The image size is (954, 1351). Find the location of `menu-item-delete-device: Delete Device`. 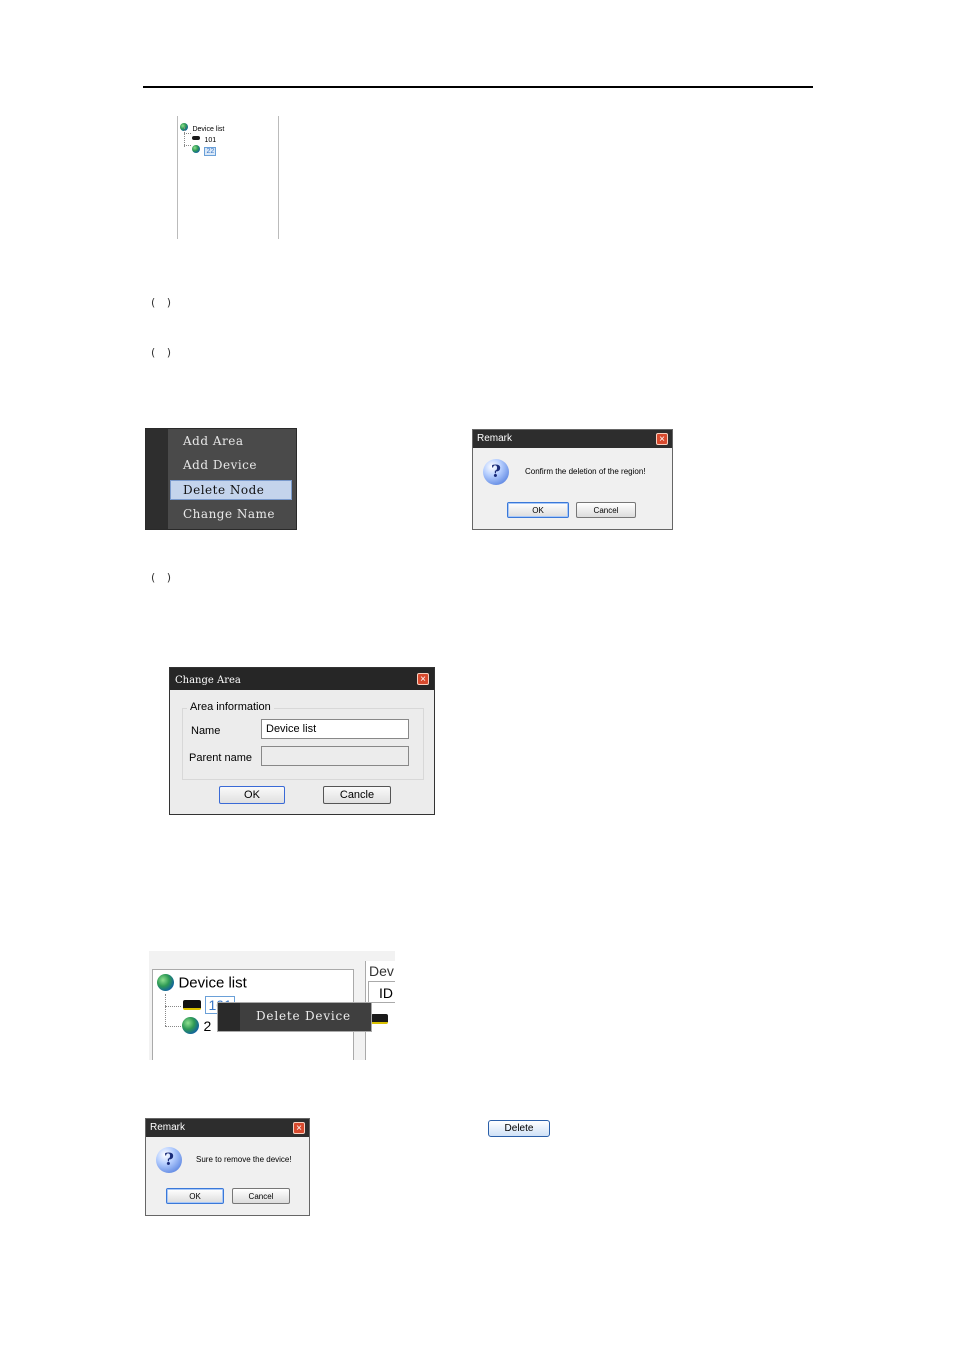

menu-item-delete-device: Delete Device is located at coordinates (303, 1016).